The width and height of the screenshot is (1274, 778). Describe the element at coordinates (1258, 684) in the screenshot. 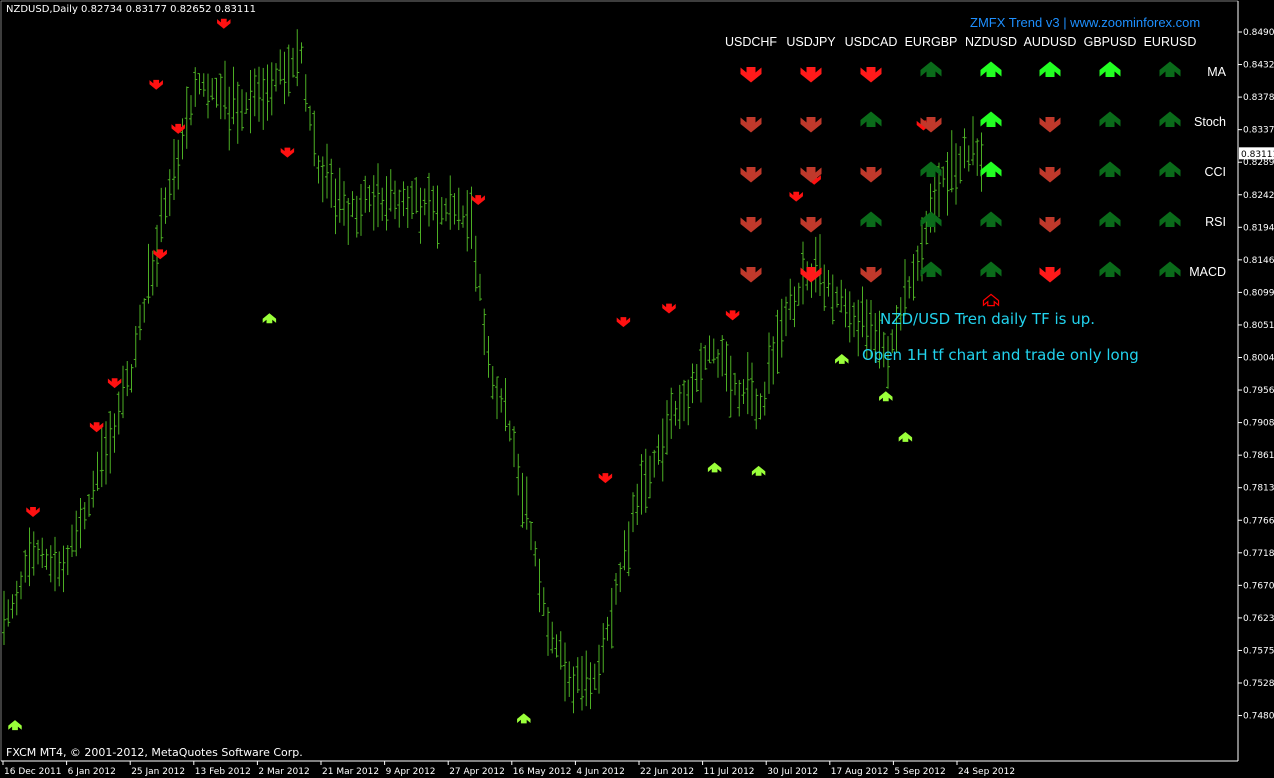

I see `price-tick-label: 0.75280` at that location.